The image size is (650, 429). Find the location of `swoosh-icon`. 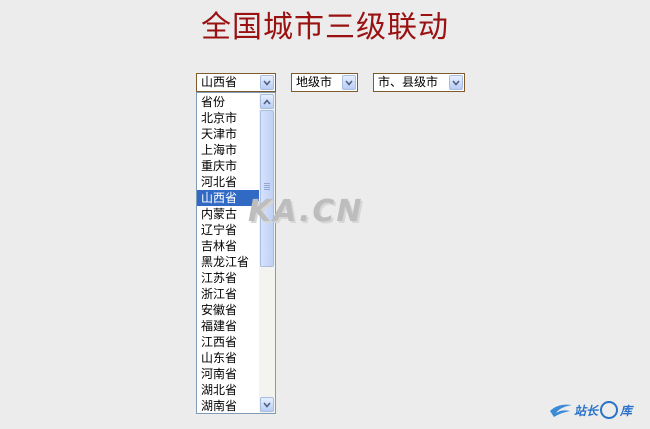

swoosh-icon is located at coordinates (561, 410).